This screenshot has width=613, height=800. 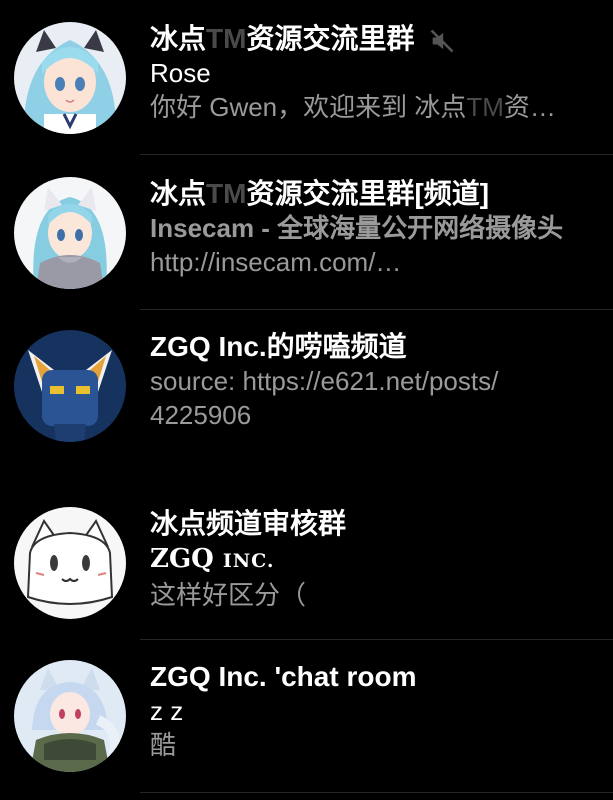 What do you see at coordinates (376, 792) in the screenshot?
I see `divider` at bounding box center [376, 792].